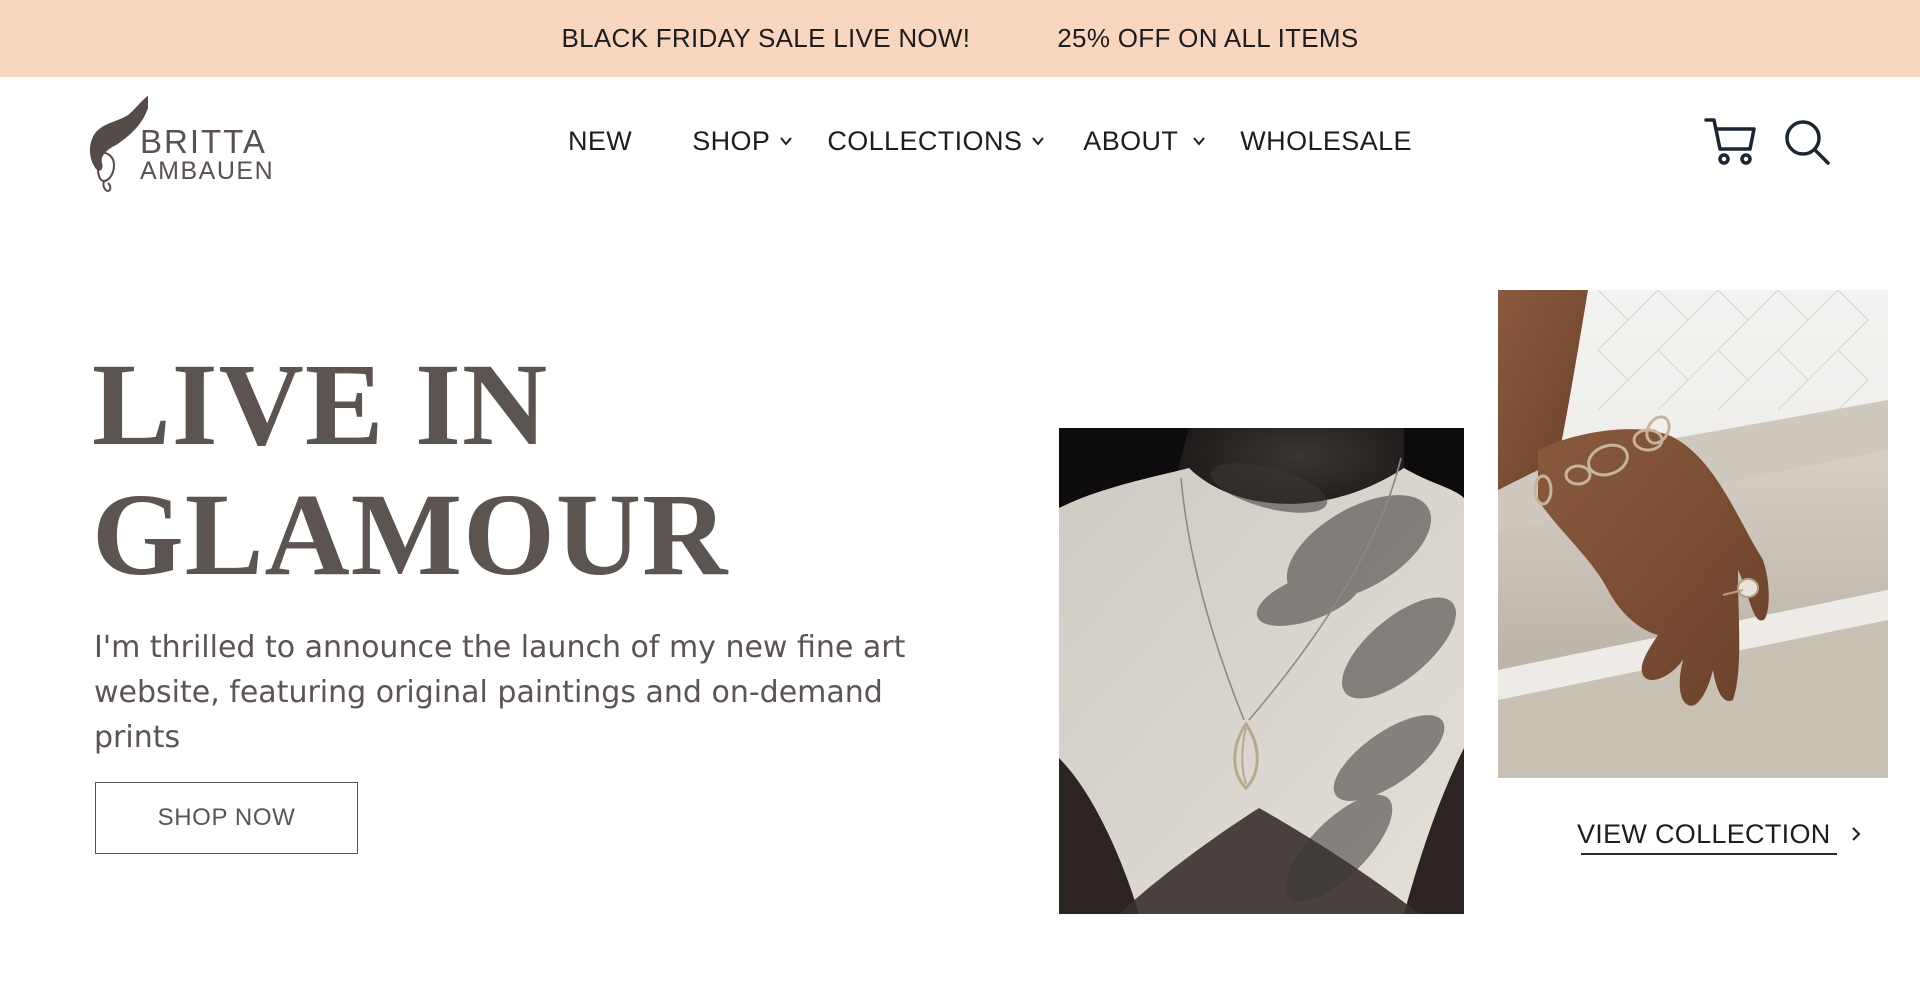  Describe the element at coordinates (1208, 38) in the screenshot. I see `announcement-discount-text: 25% OFF ON ALL ITEMS` at that location.